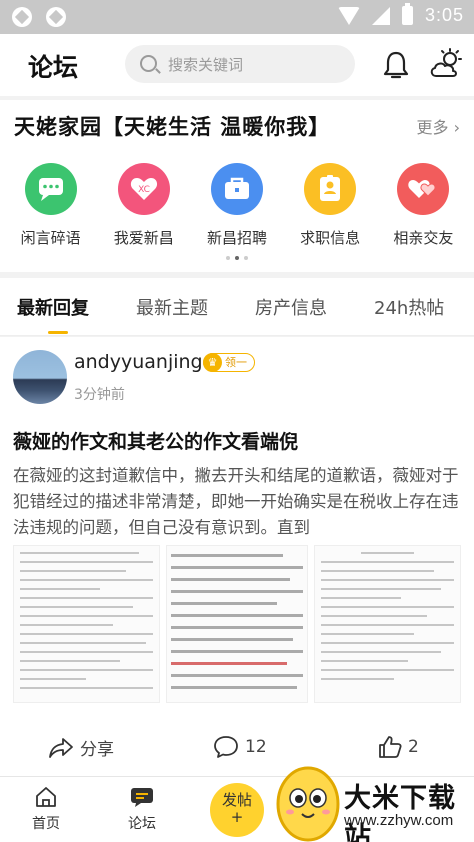 The height and width of the screenshot is (842, 474). Describe the element at coordinates (155, 440) in the screenshot. I see `post-title: 薇娅的作文和其老公的作文看端倪` at that location.